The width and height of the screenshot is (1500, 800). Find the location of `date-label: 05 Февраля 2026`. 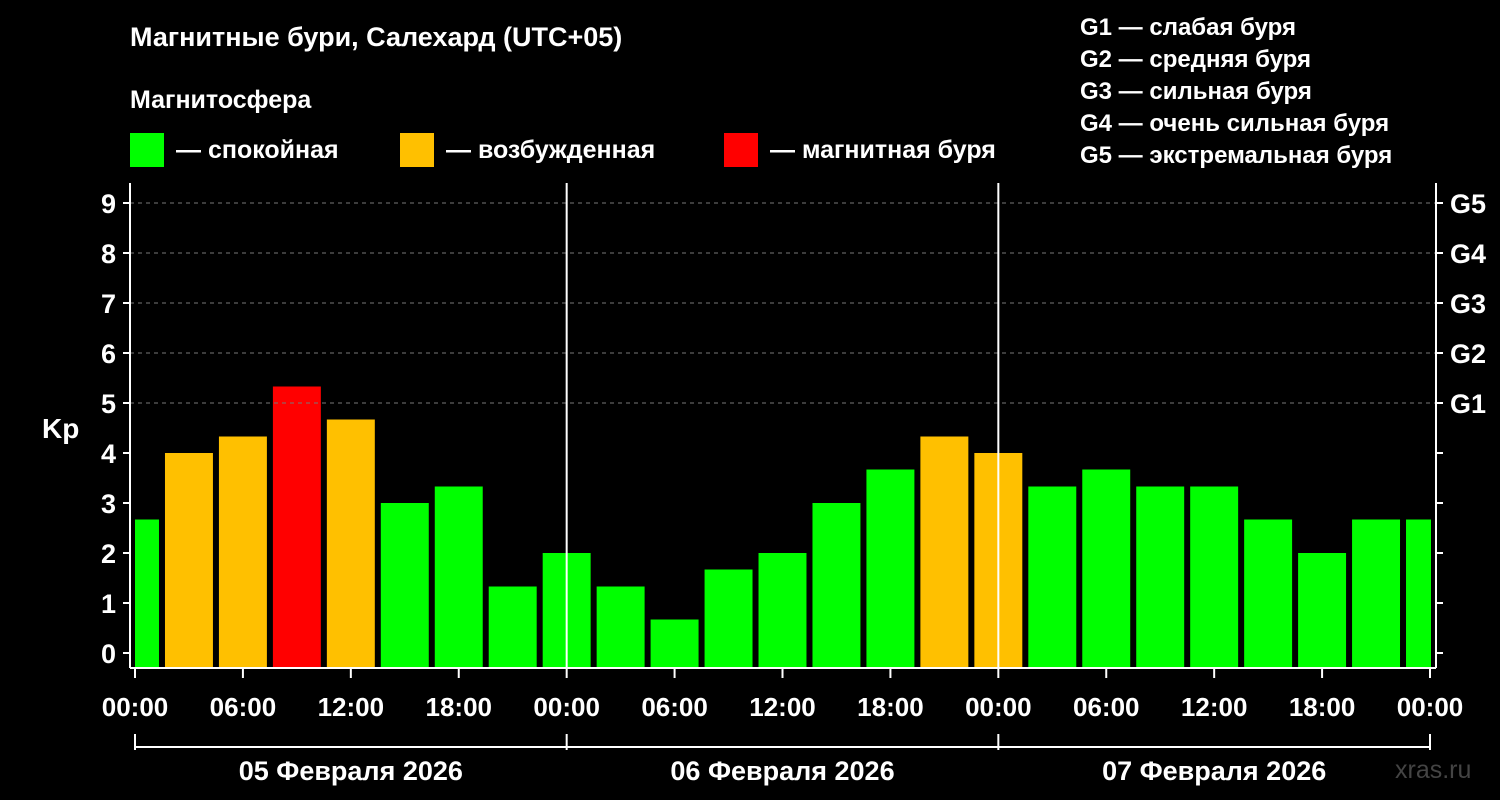

date-label: 05 Февраля 2026 is located at coordinates (351, 771).